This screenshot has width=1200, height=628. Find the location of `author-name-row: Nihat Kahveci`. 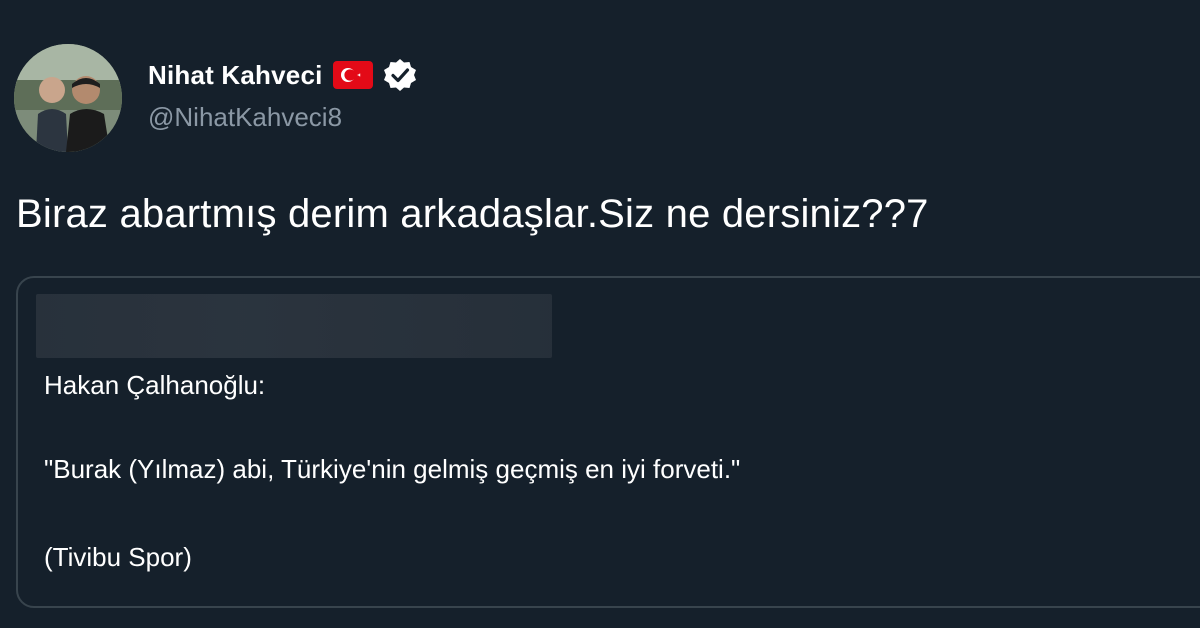

author-name-row: Nihat Kahveci is located at coordinates (282, 75).